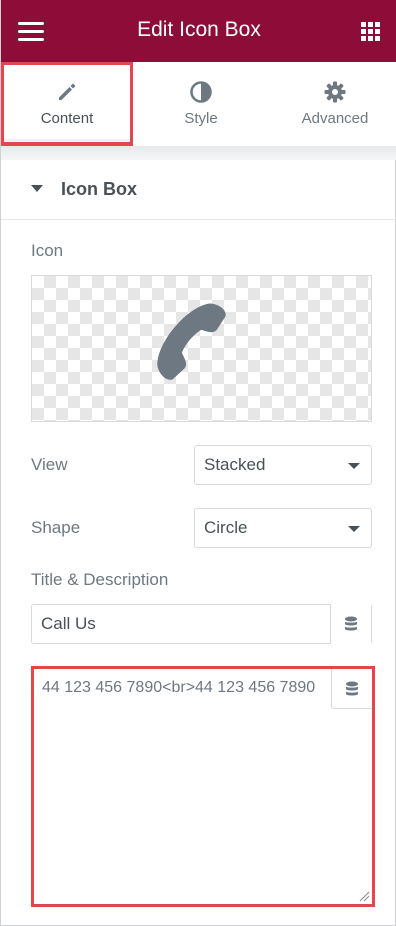  I want to click on panel-title: Edit Icon Box, so click(199, 29).